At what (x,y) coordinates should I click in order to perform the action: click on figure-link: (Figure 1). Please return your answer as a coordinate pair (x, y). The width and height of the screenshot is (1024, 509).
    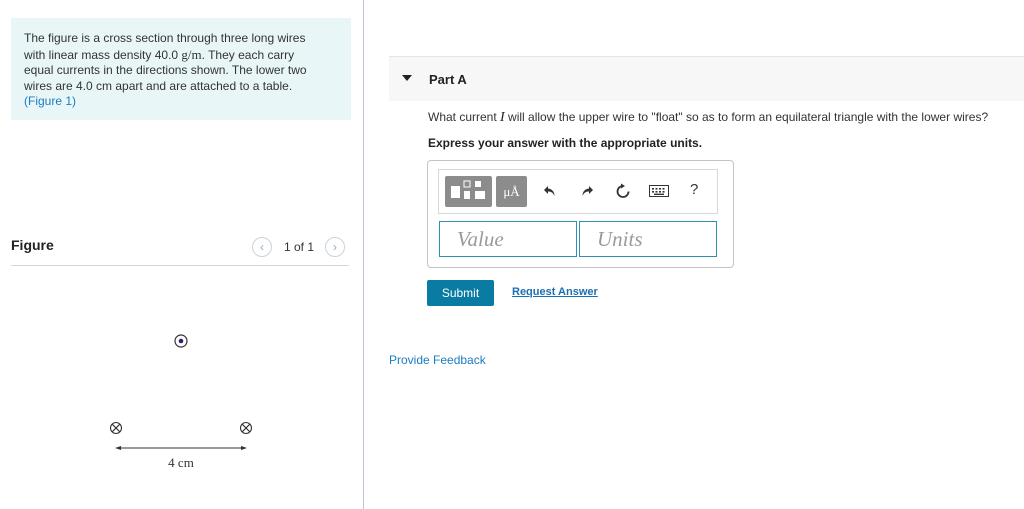
    Looking at the image, I should click on (180, 102).